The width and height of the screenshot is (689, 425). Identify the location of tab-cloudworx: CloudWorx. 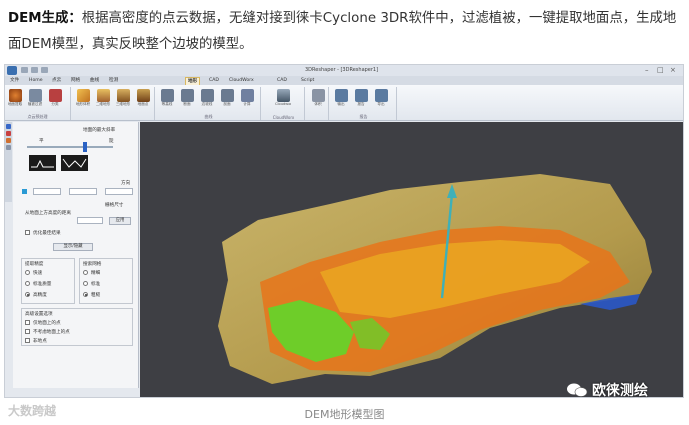
(241, 81).